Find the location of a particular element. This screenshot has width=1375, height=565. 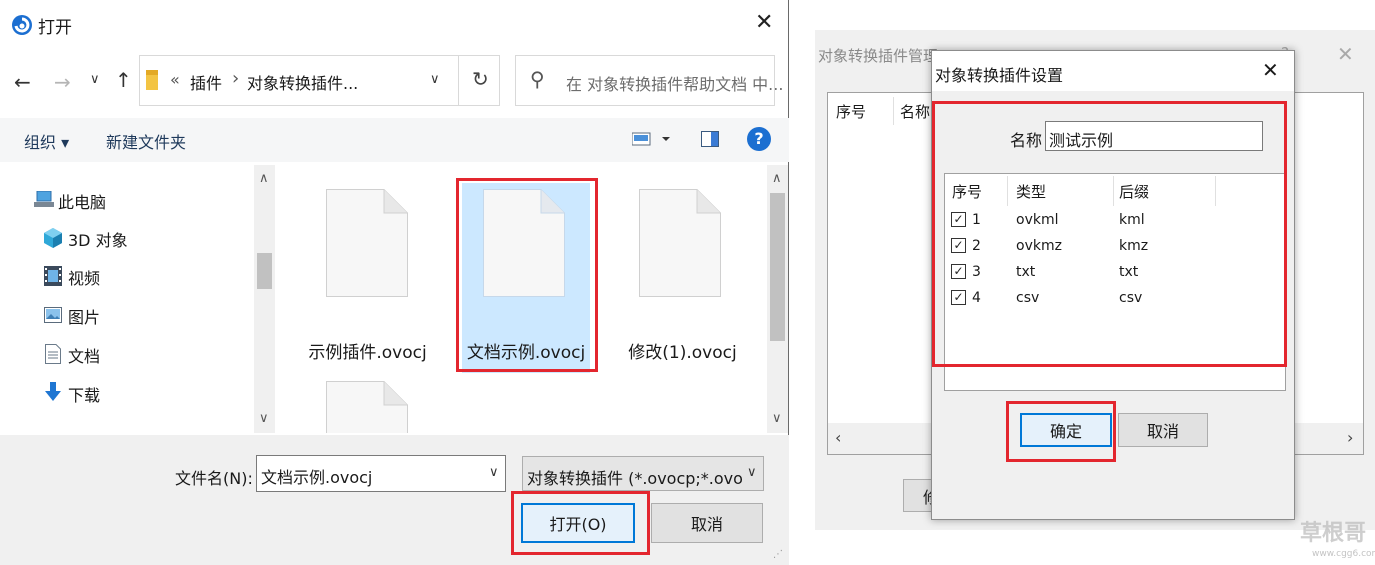

nav-item-label: 下载 is located at coordinates (84, 395).